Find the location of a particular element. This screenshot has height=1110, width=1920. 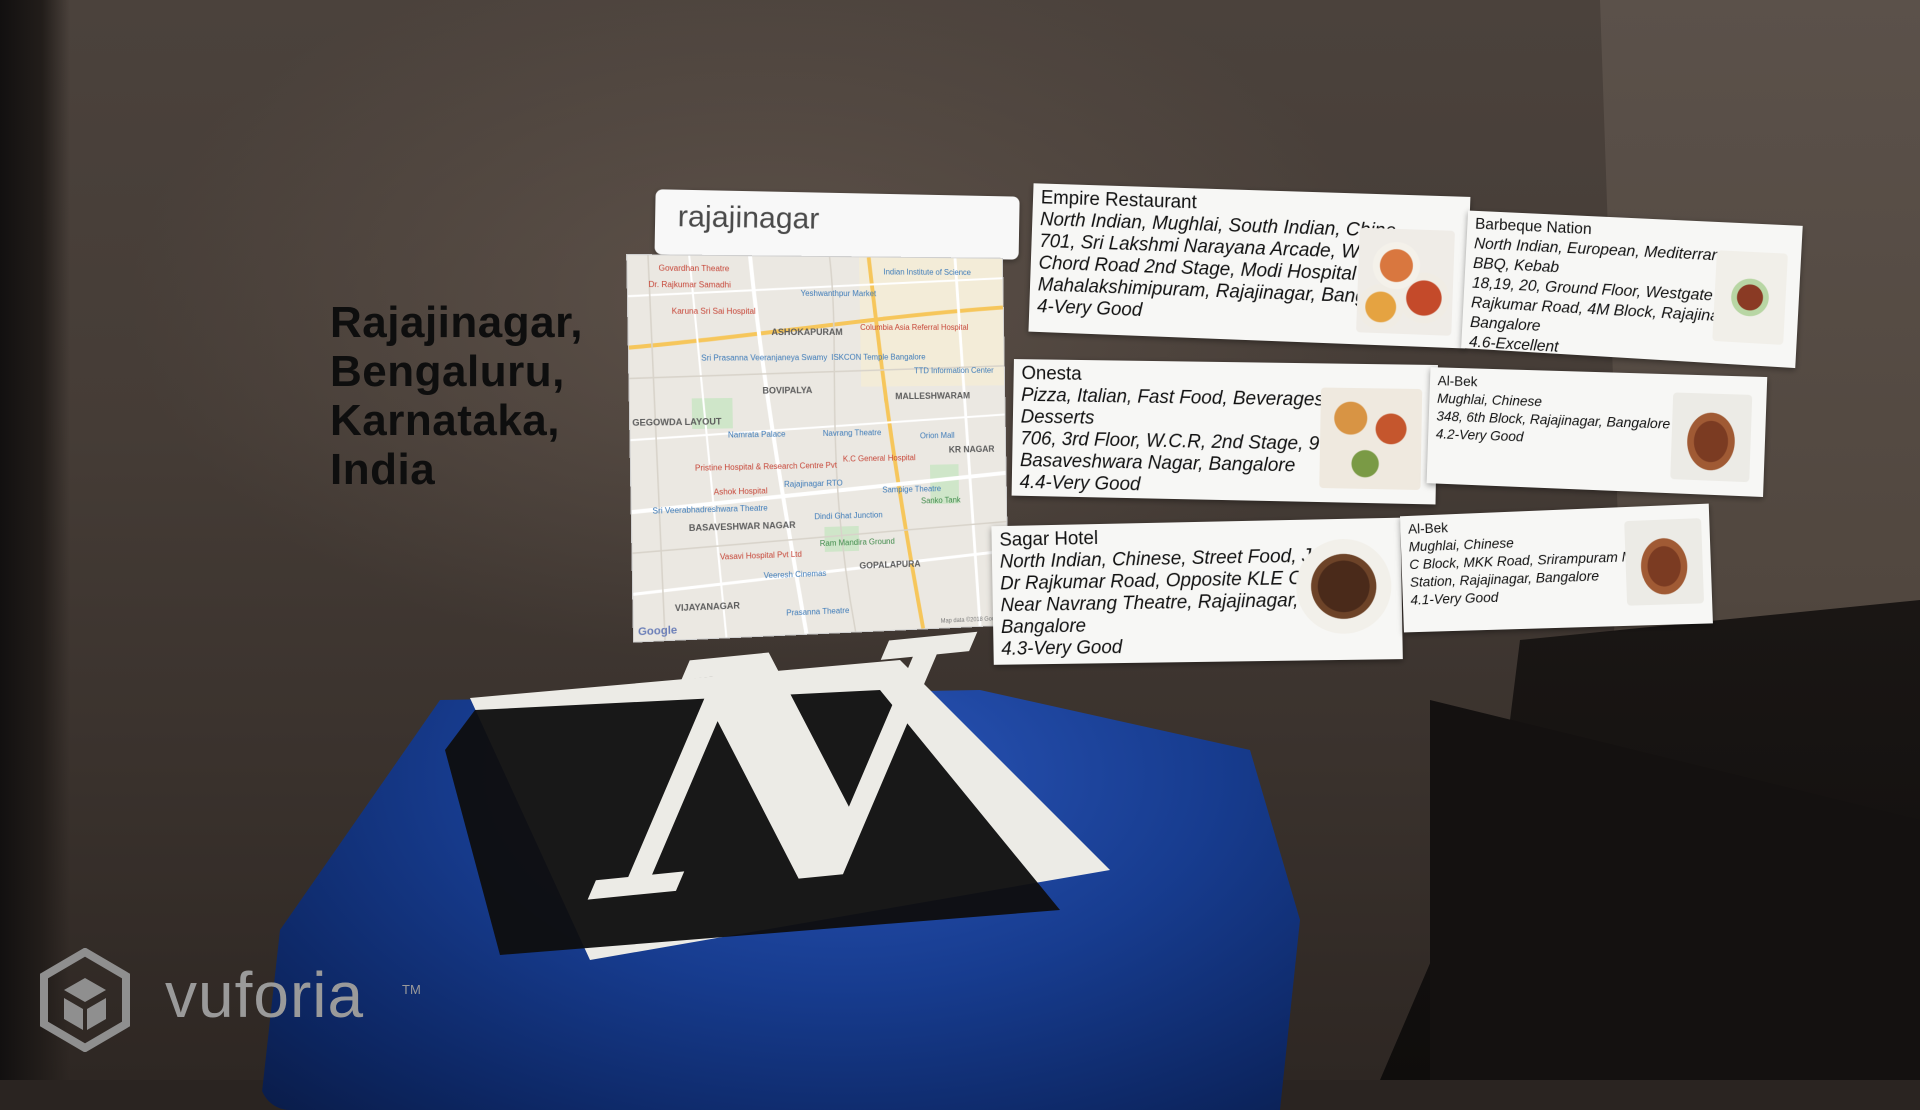

map-poi: Sri Prasanna Veeranjaneya Swamy is located at coordinates (764, 358).